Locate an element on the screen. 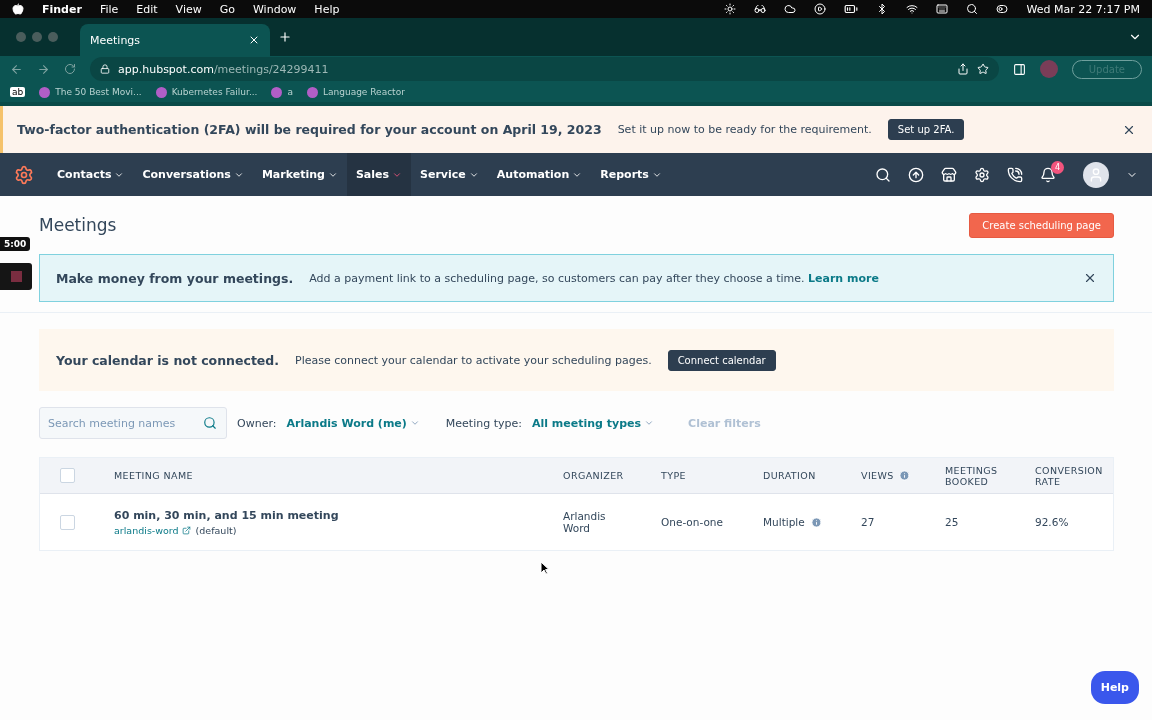 Image resolution: width=1152 pixels, height=720 pixels. column-header: MEETING NAME is located at coordinates (320, 476).